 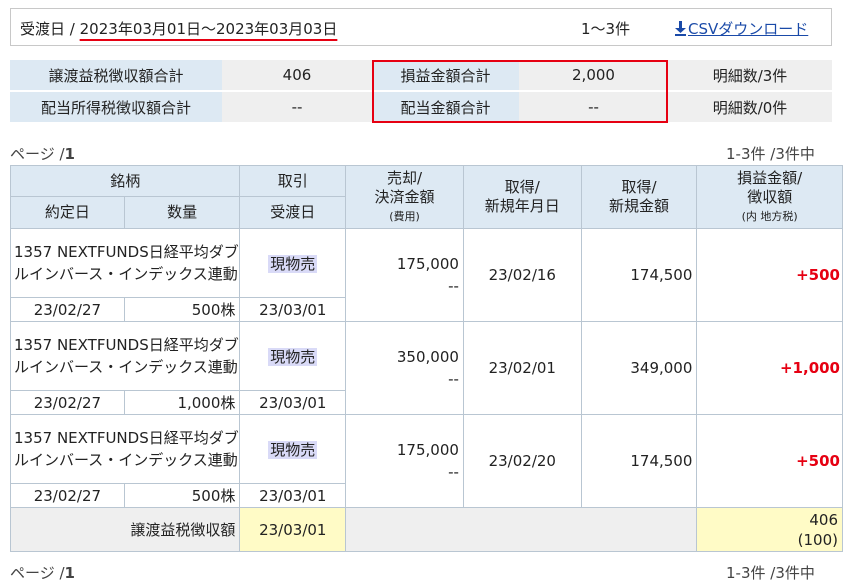 I want to click on summary-label: 配当所得税徴収額合計, so click(x=116, y=107).